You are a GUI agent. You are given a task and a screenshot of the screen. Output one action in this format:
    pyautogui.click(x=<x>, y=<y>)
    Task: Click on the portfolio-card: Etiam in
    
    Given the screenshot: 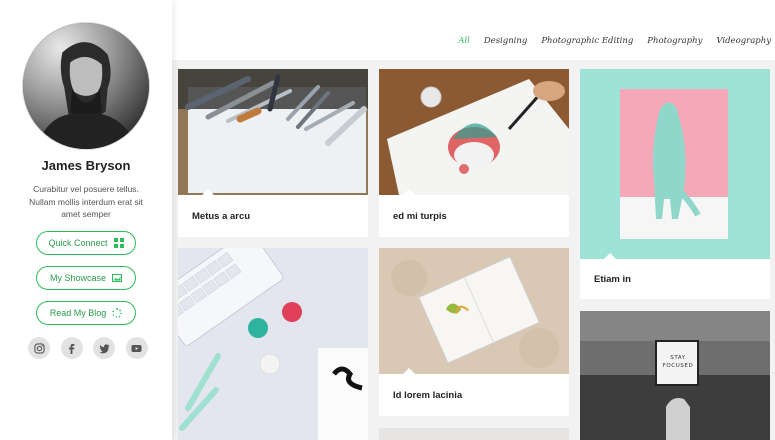 What is the action you would take?
    pyautogui.click(x=675, y=184)
    